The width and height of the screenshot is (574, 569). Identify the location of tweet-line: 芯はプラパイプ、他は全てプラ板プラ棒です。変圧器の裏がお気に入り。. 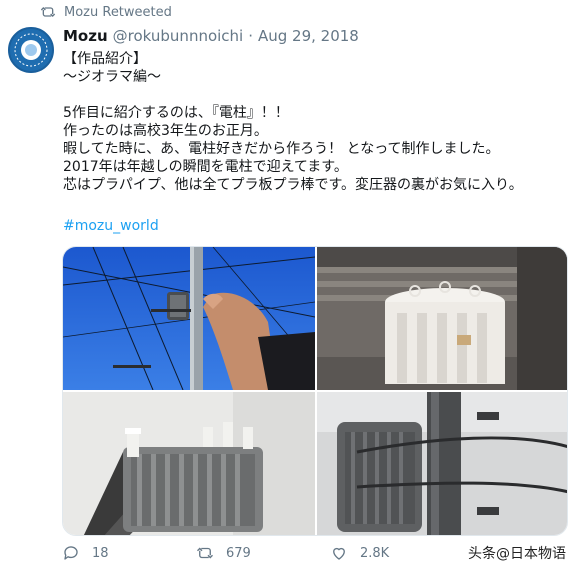
(293, 185).